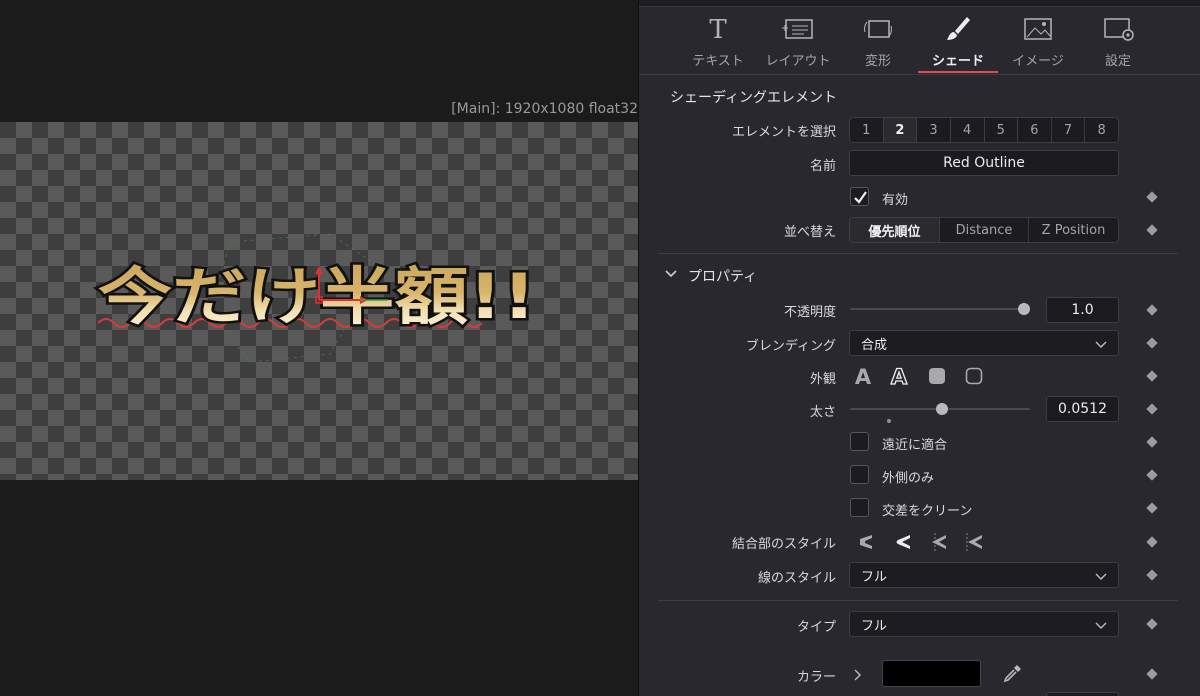  I want to click on active-tab-indicator, so click(958, 72).